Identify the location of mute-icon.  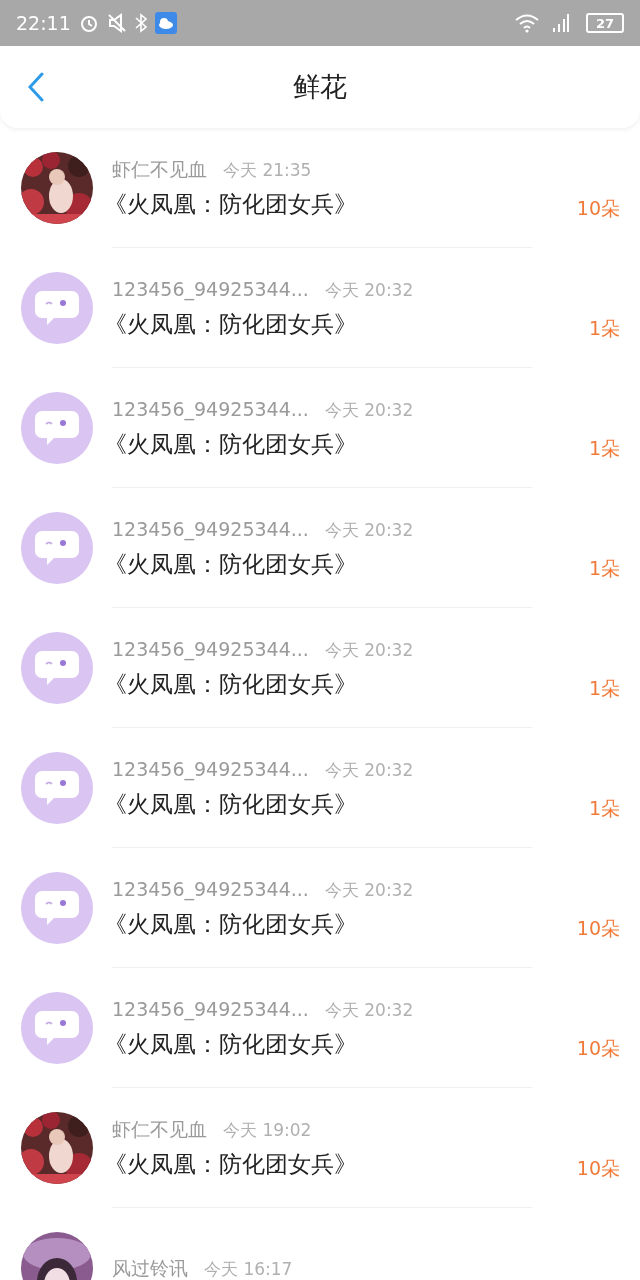
(116, 23).